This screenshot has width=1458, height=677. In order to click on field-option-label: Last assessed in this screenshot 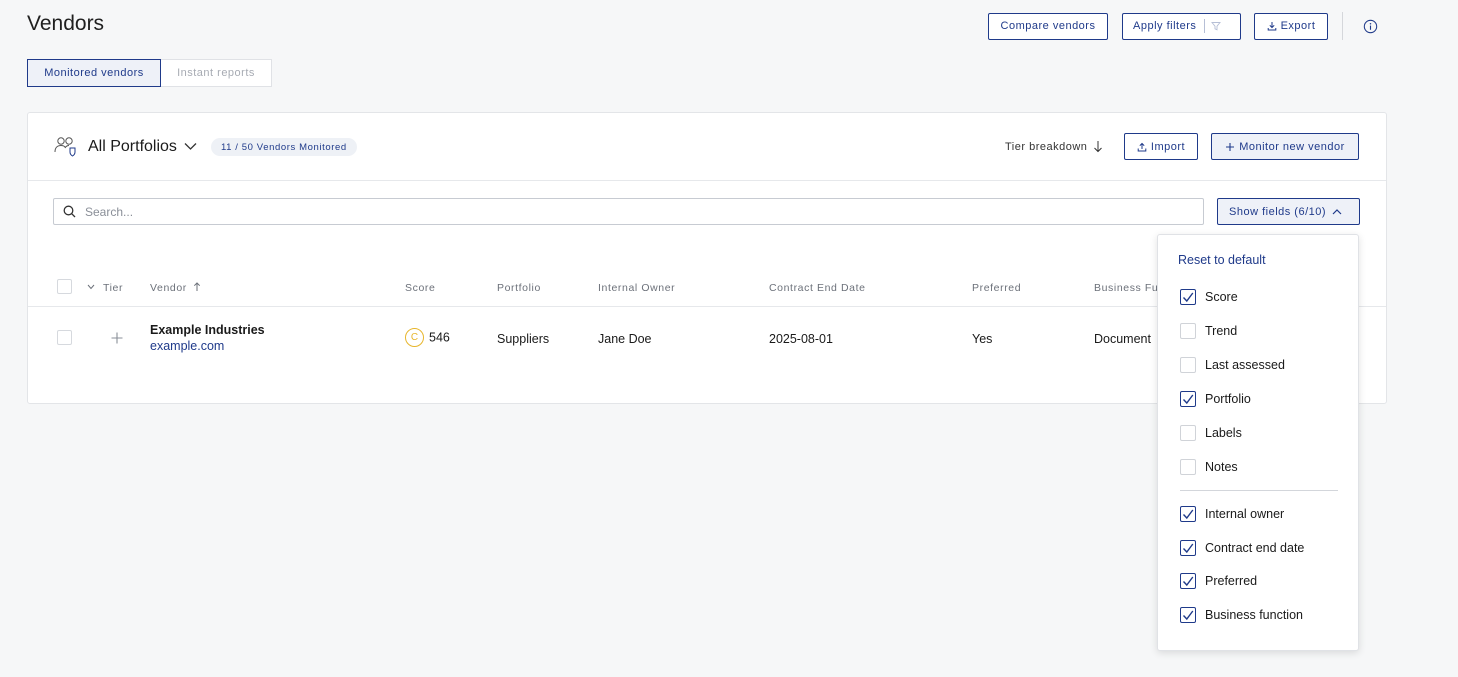, I will do `click(1245, 365)`.